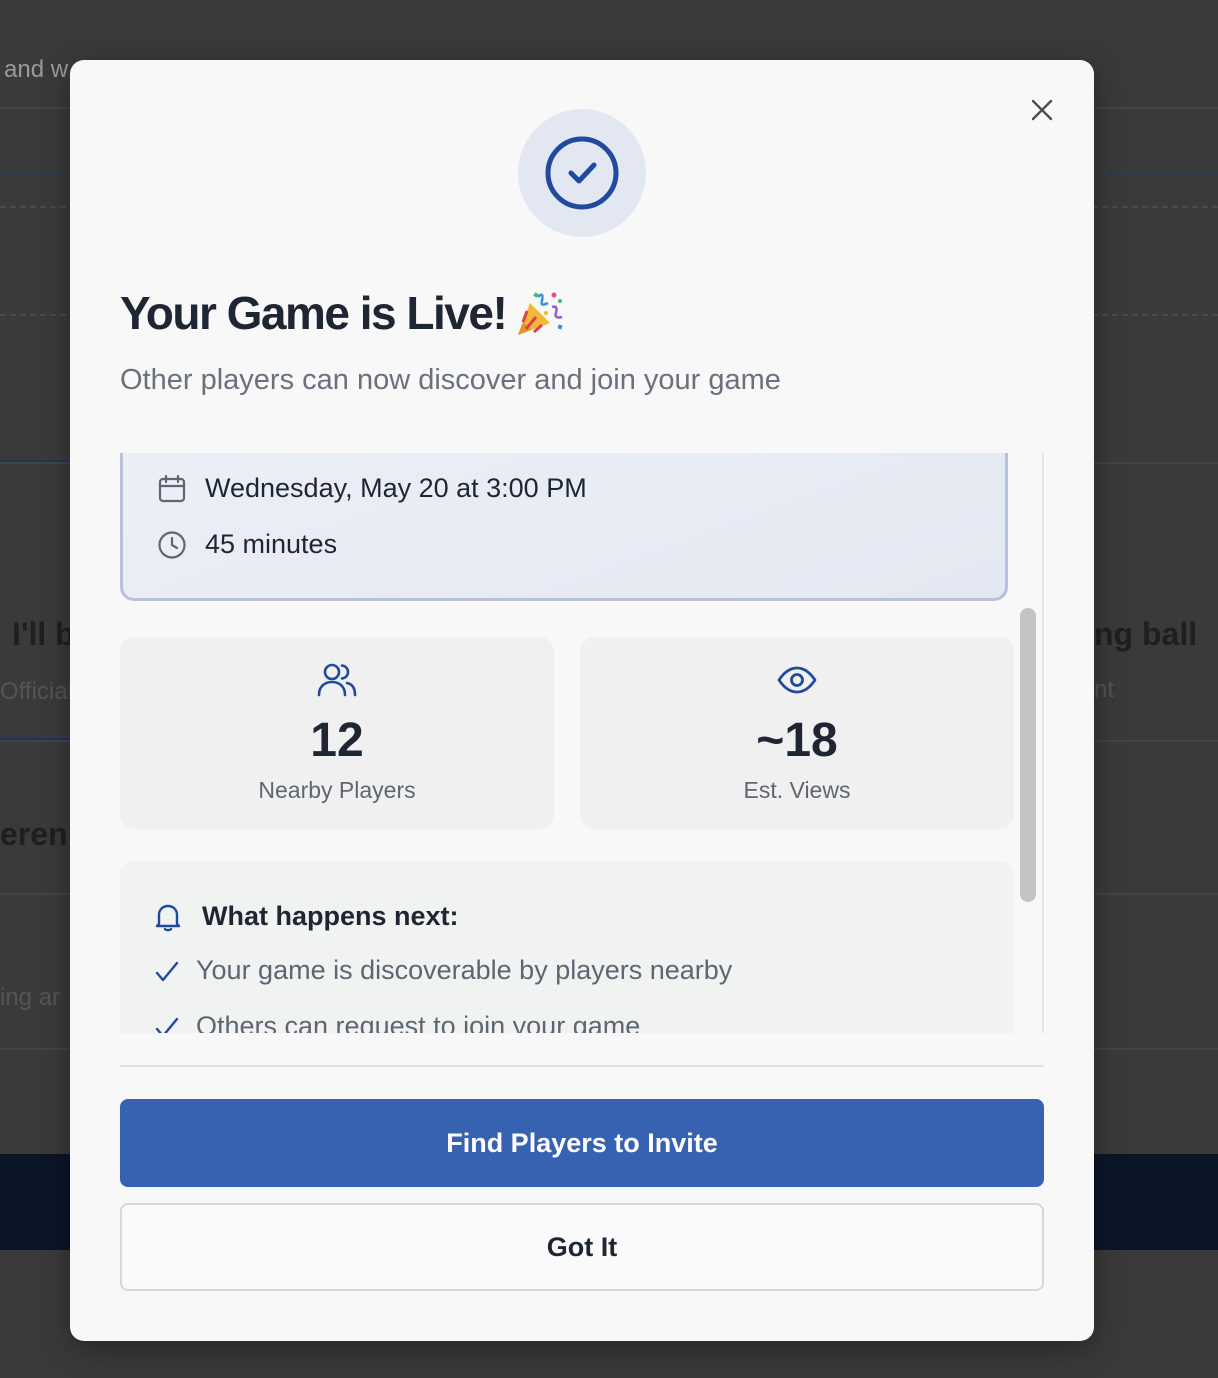  I want to click on nearby-players-value: 12, so click(337, 740).